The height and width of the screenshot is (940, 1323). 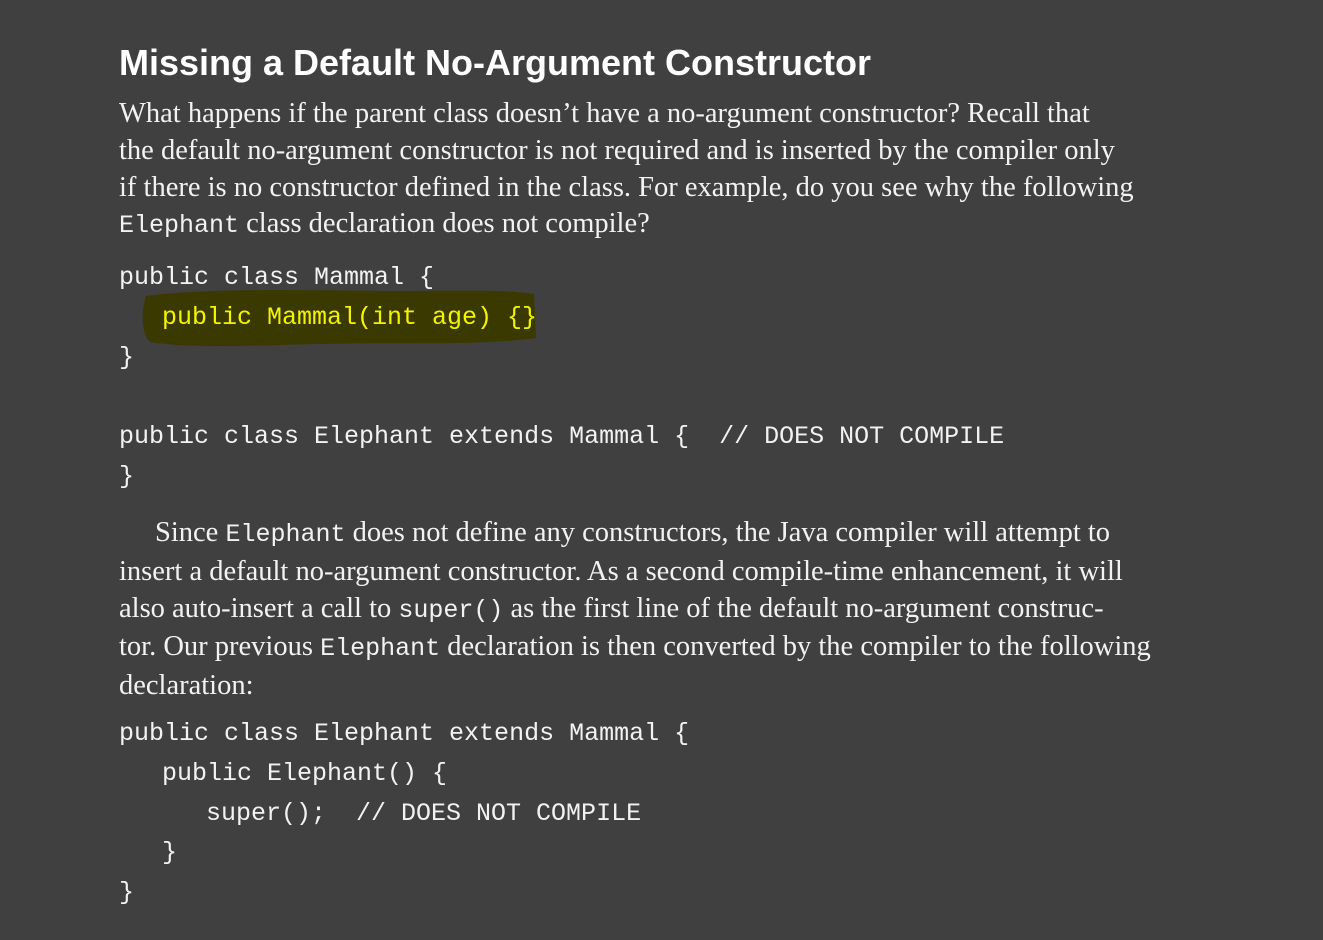 I want to click on code-line: public class Elephant extends Mammal {, so click(x=404, y=733).